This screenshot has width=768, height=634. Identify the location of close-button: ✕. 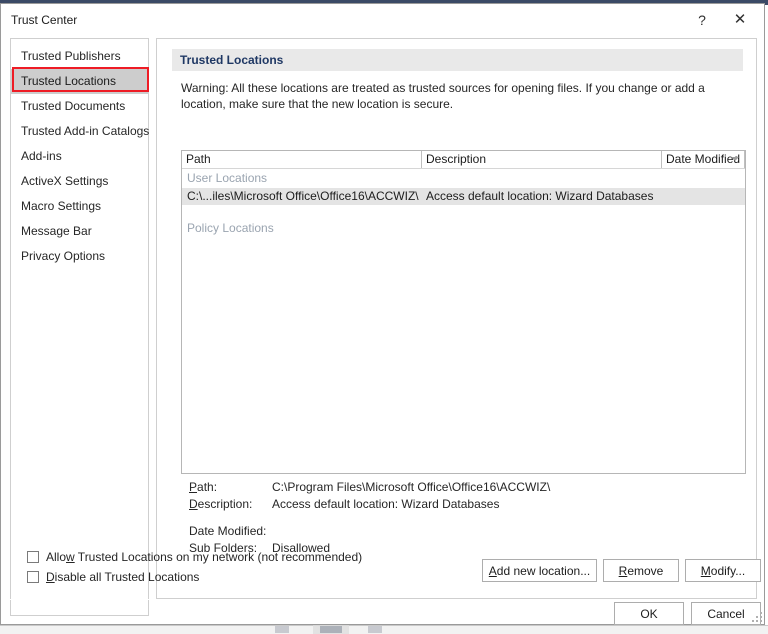
(740, 19).